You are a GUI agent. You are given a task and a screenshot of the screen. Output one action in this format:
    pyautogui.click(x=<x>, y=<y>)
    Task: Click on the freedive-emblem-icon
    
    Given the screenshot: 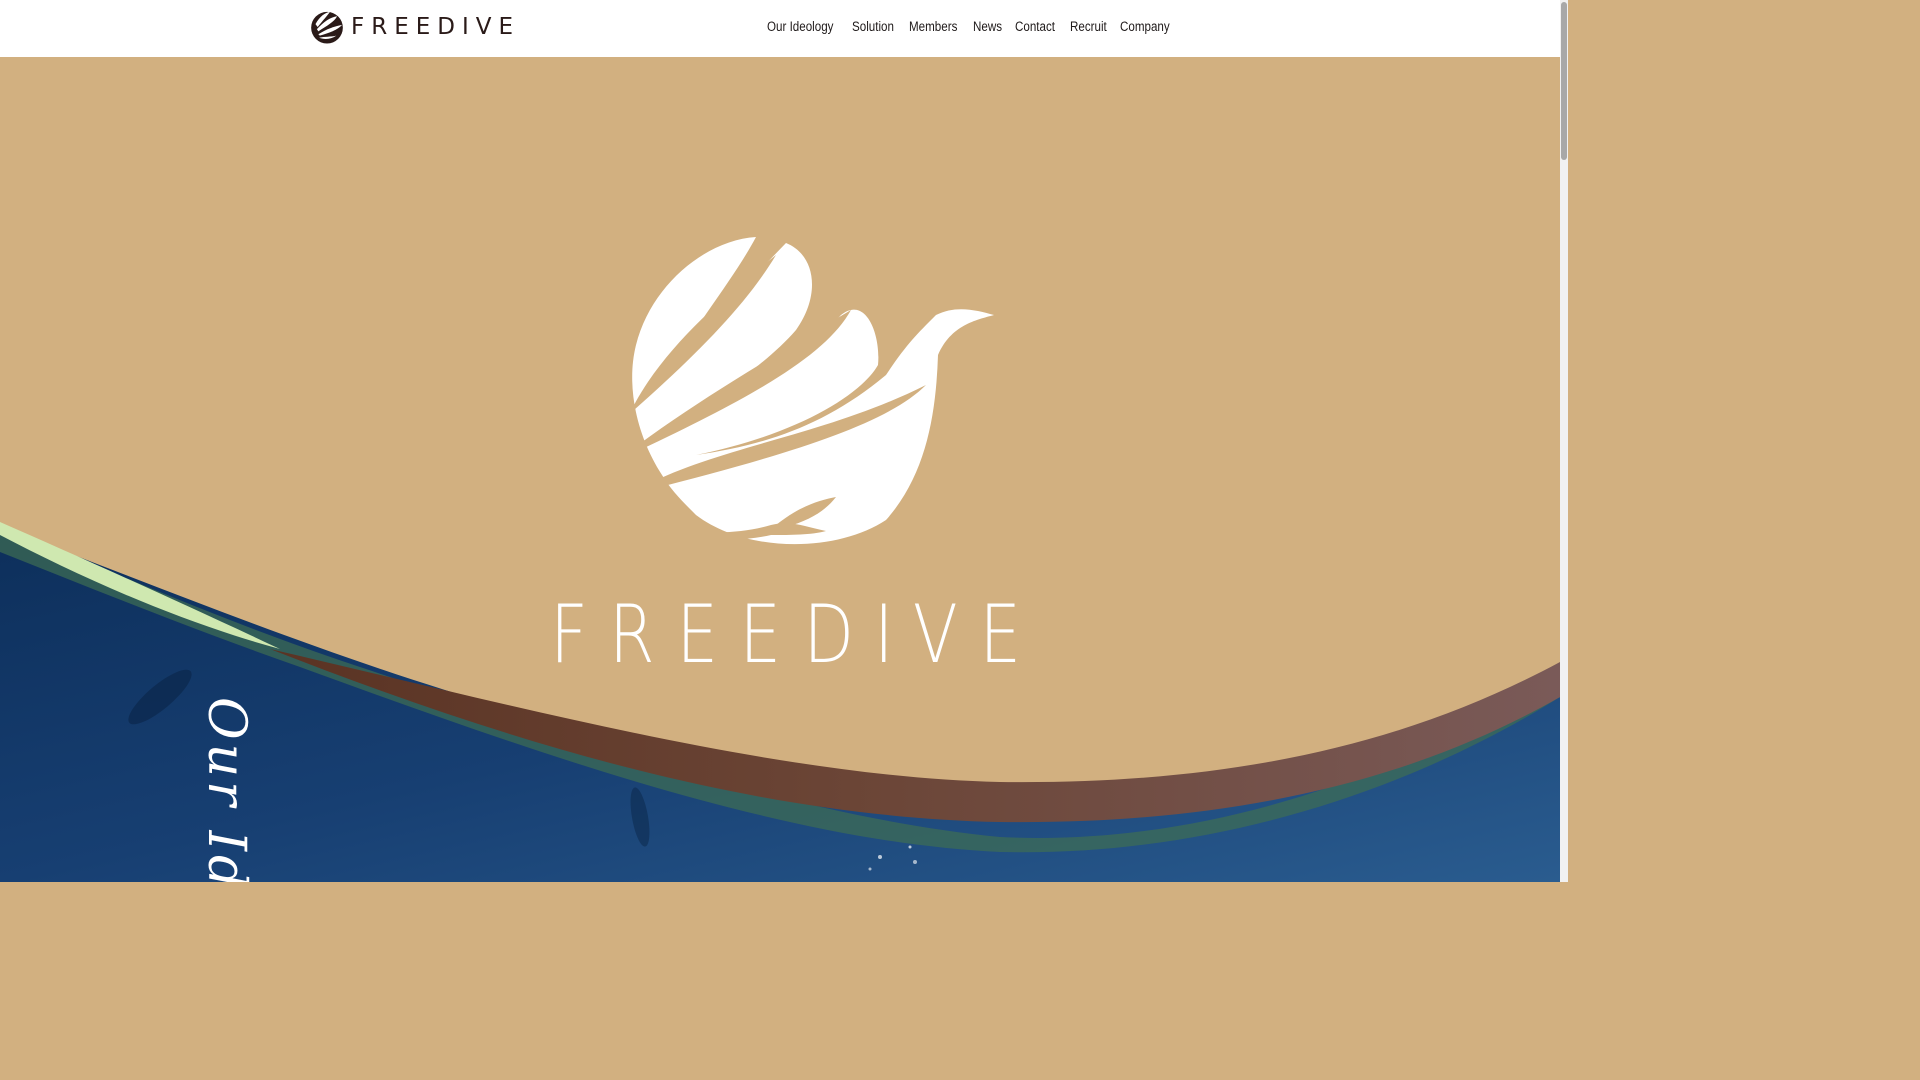 What is the action you would take?
    pyautogui.click(x=813, y=391)
    